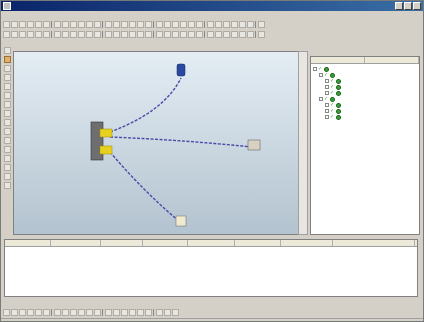 Image resolution: width=424 pixels, height=322 pixels. Describe the element at coordinates (392, 60) in the screenshot. I see `connector-column-header` at that location.